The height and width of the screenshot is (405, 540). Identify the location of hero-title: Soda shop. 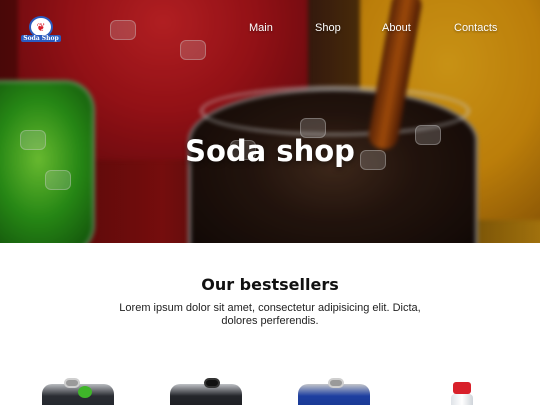
(270, 151).